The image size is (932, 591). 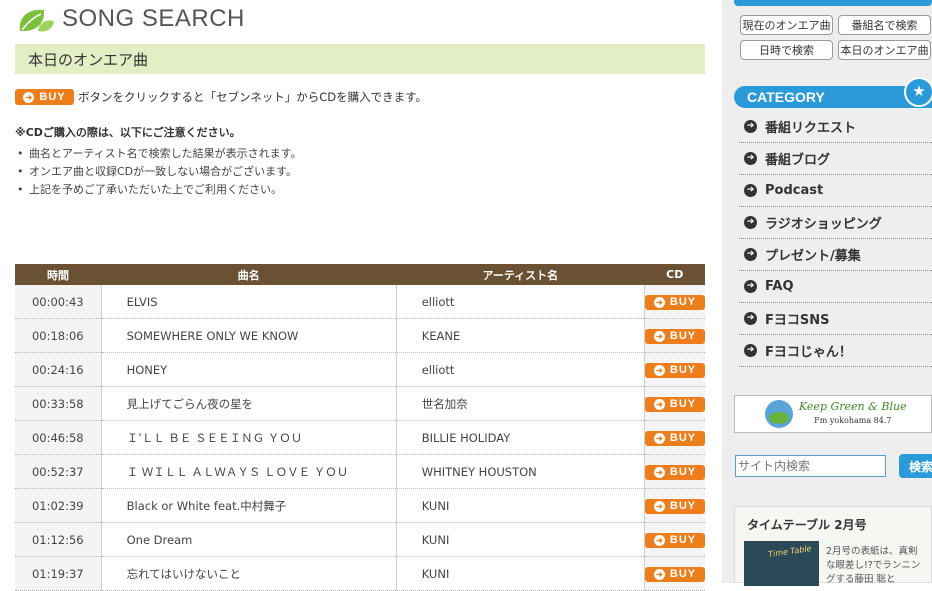 What do you see at coordinates (835, 287) in the screenshot?
I see `category-item-faq: ➜ FAQ` at bounding box center [835, 287].